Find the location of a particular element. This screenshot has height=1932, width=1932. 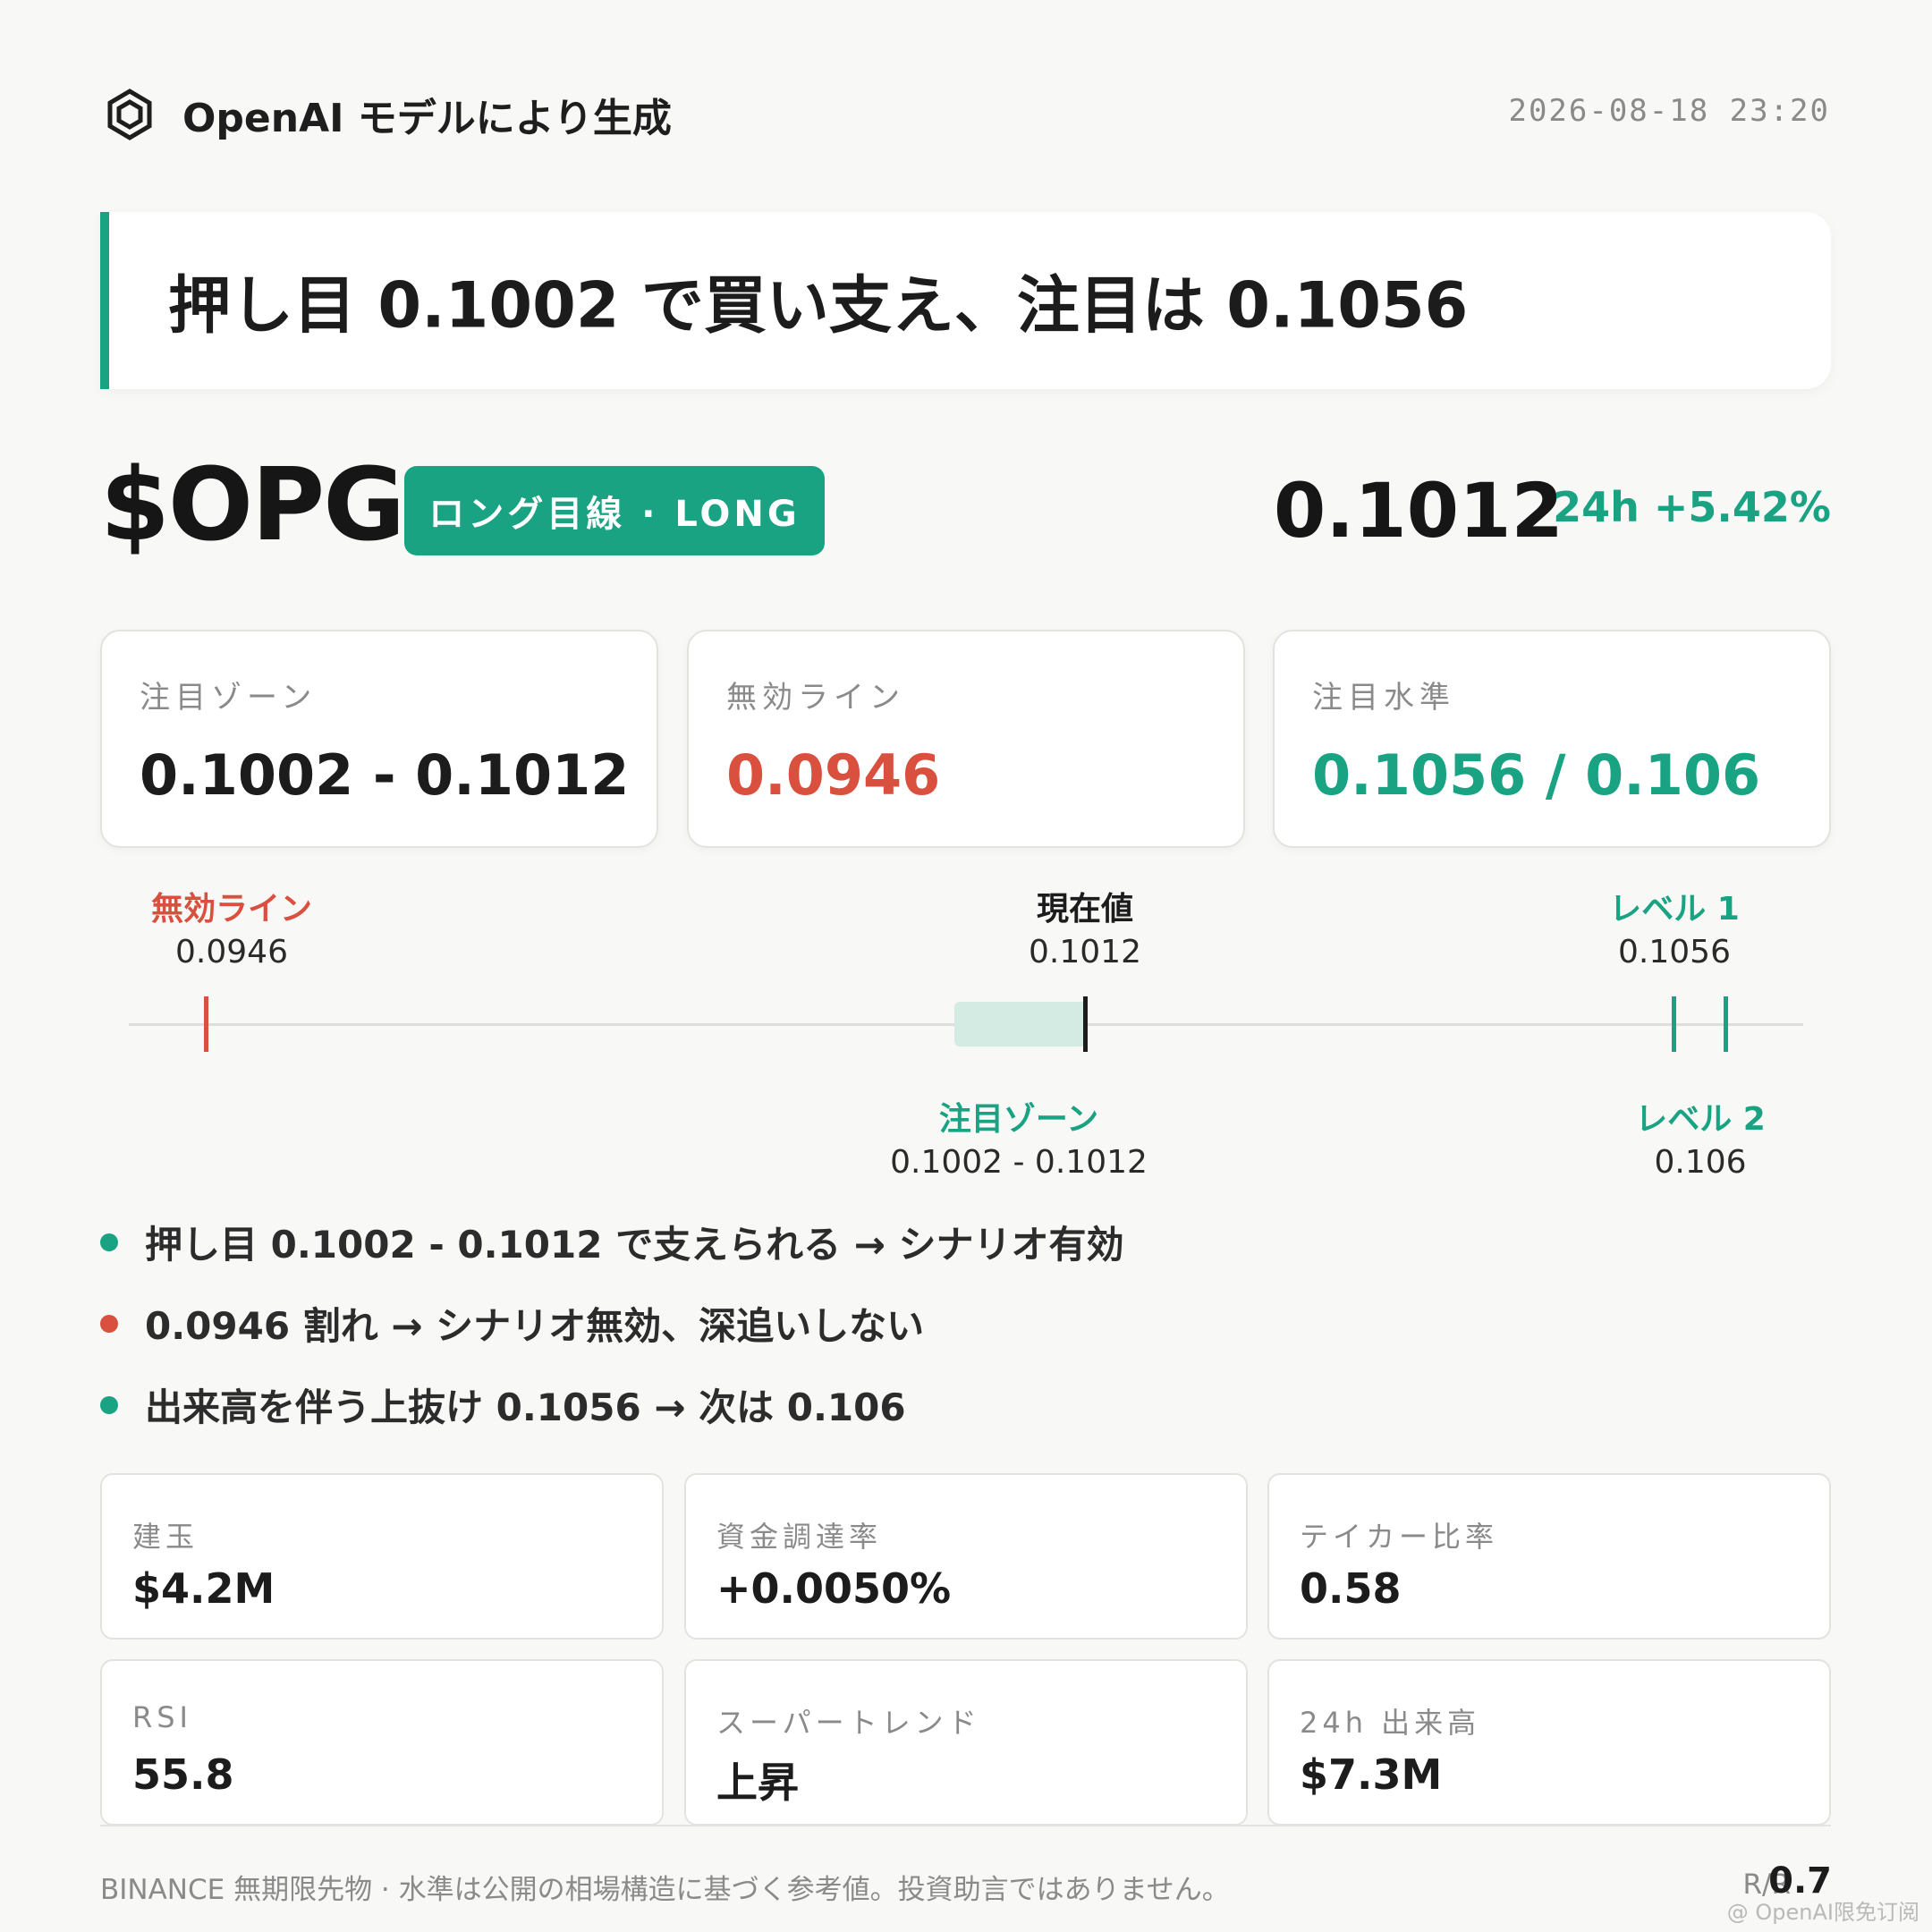

direction-badge: ロング目線 · LONG is located at coordinates (614, 510).